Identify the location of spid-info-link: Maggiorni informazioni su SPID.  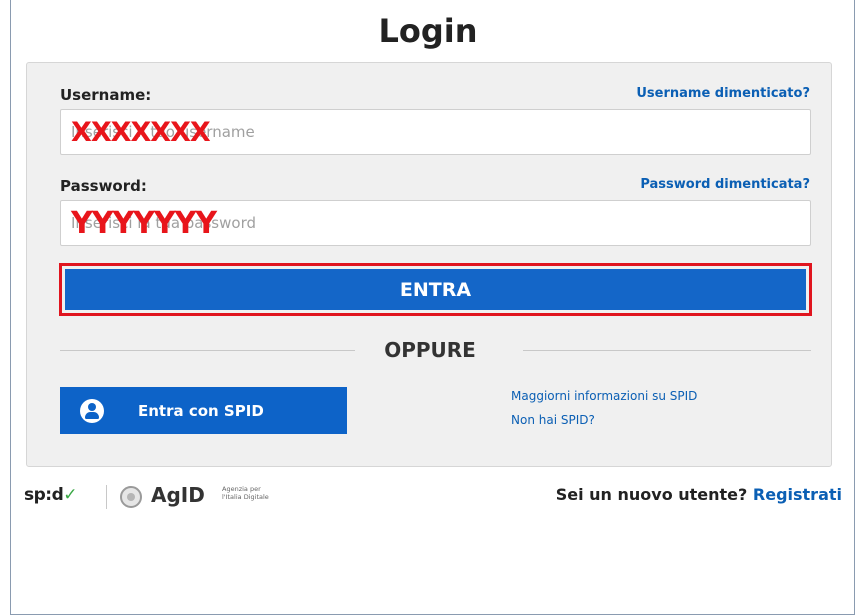
(604, 396).